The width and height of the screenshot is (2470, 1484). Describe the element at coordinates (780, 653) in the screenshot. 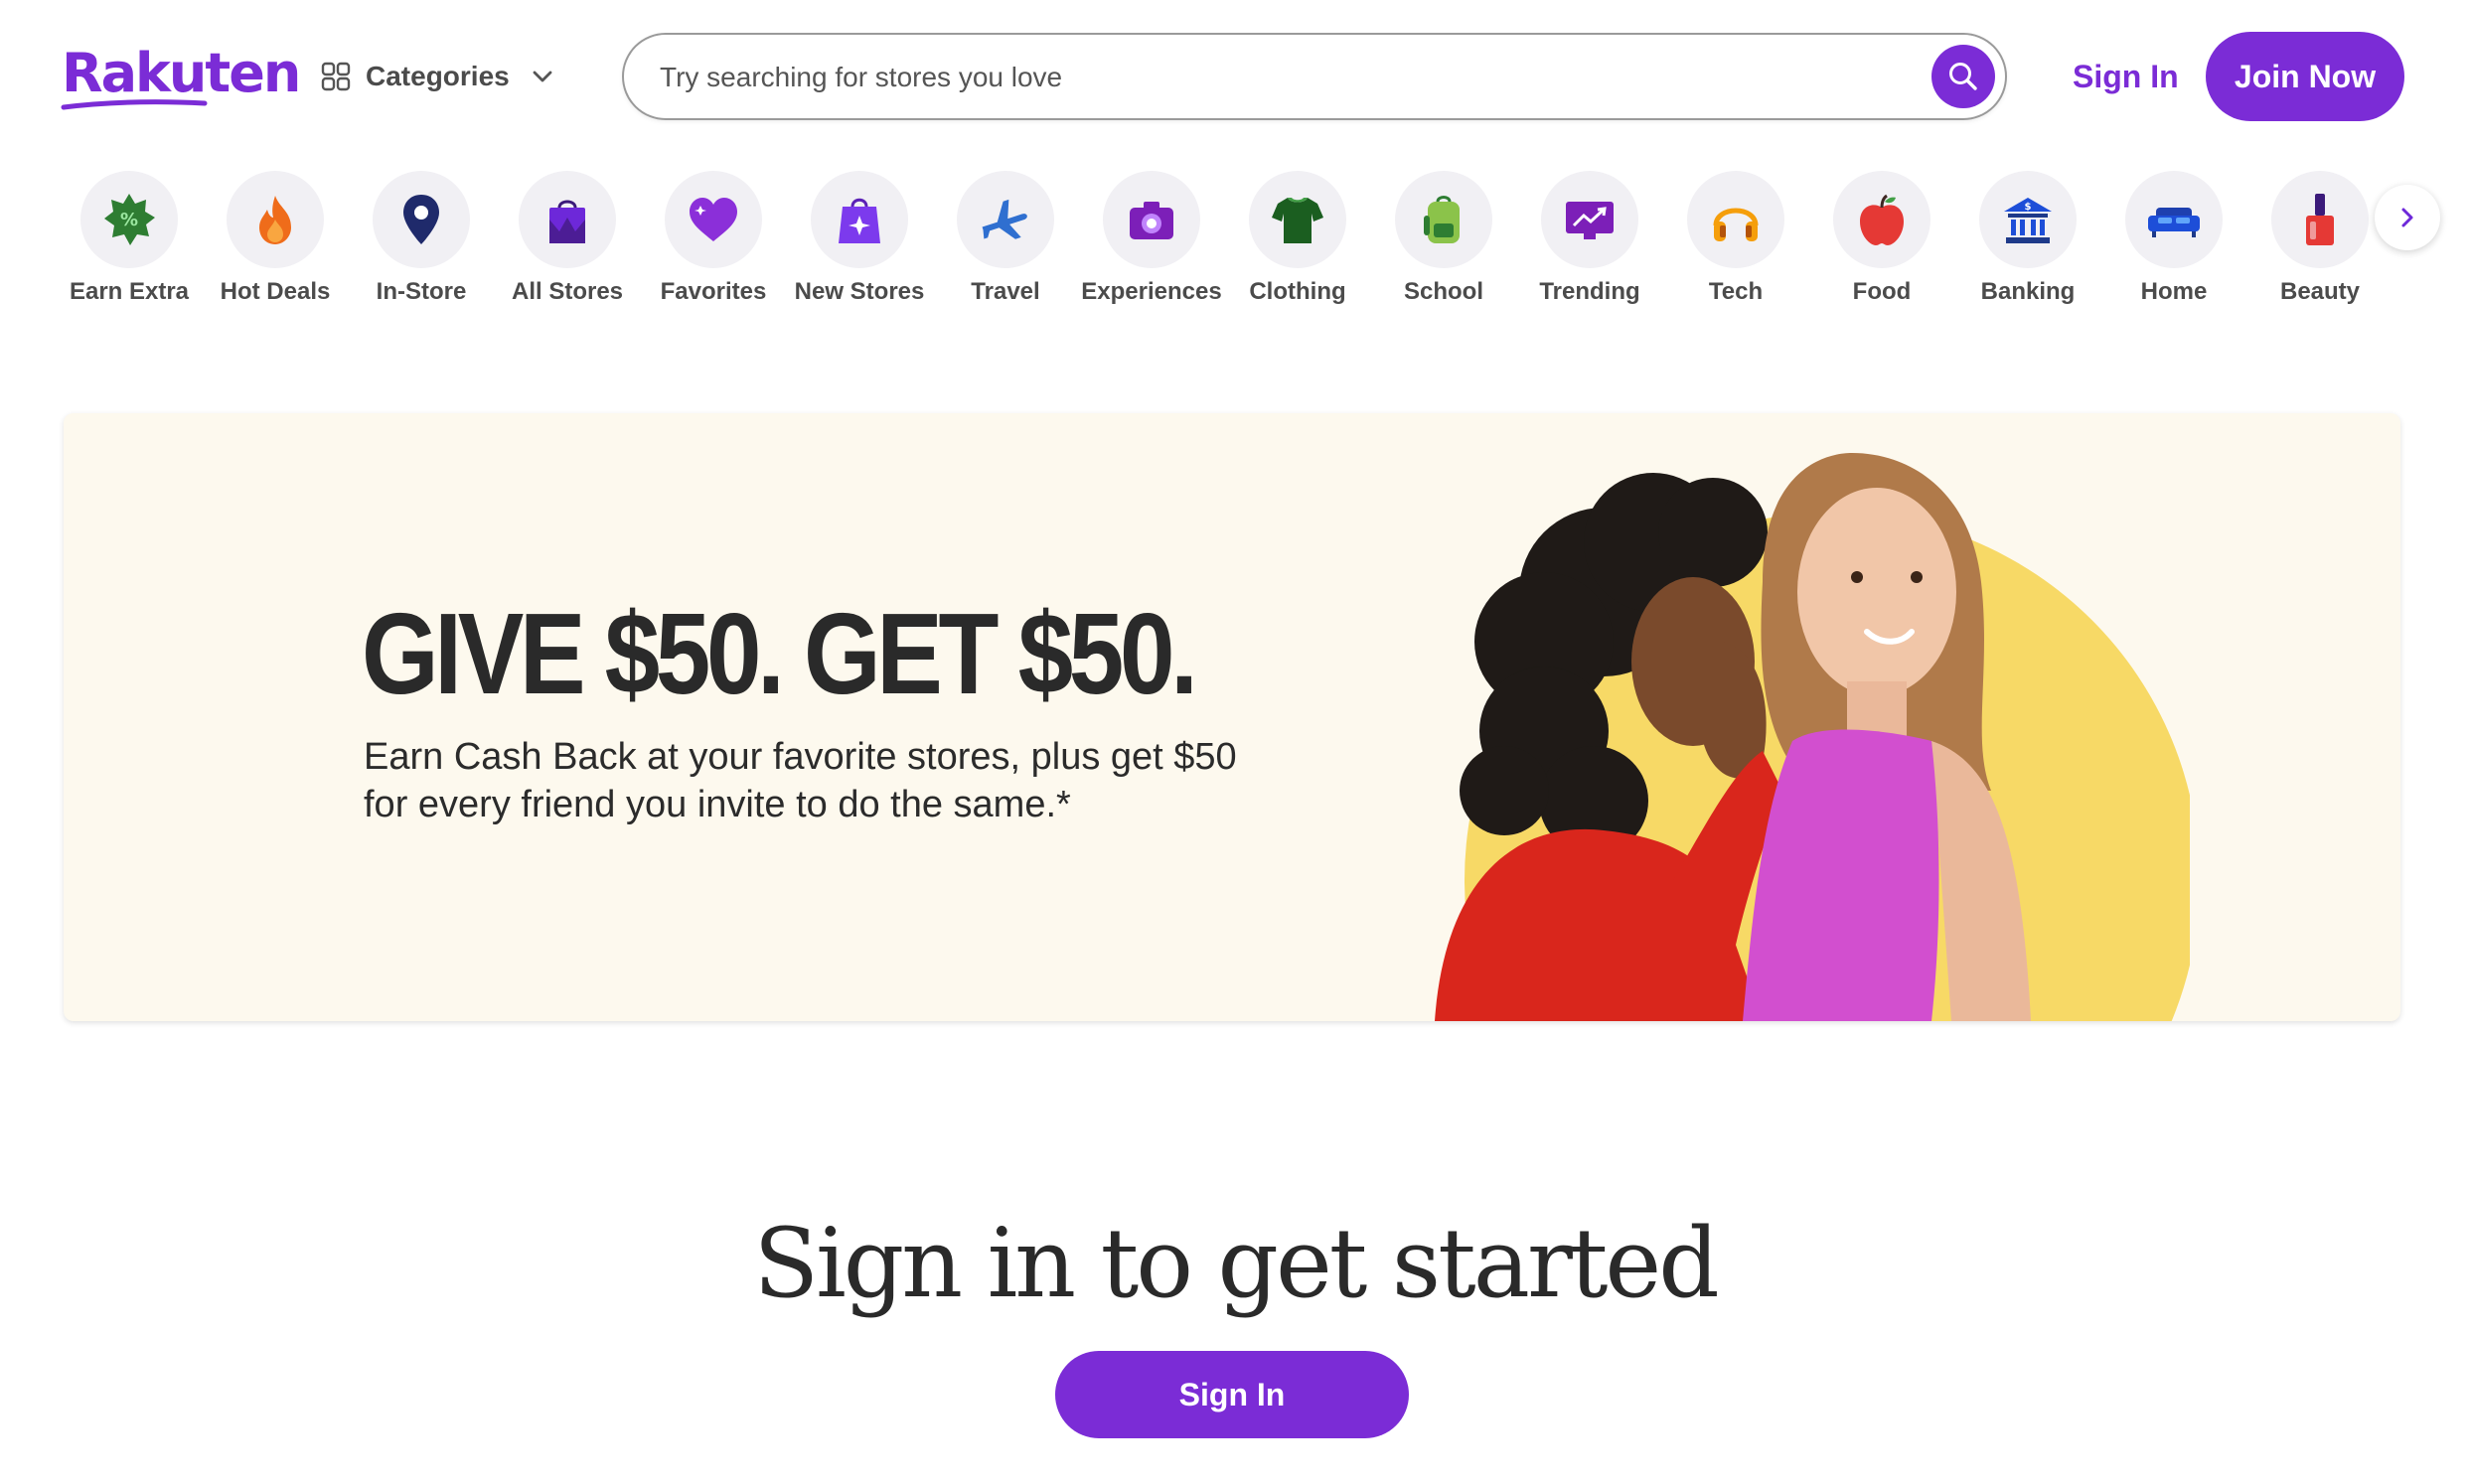

I see `hero-headline: GIVE $50. GET $50.` at that location.